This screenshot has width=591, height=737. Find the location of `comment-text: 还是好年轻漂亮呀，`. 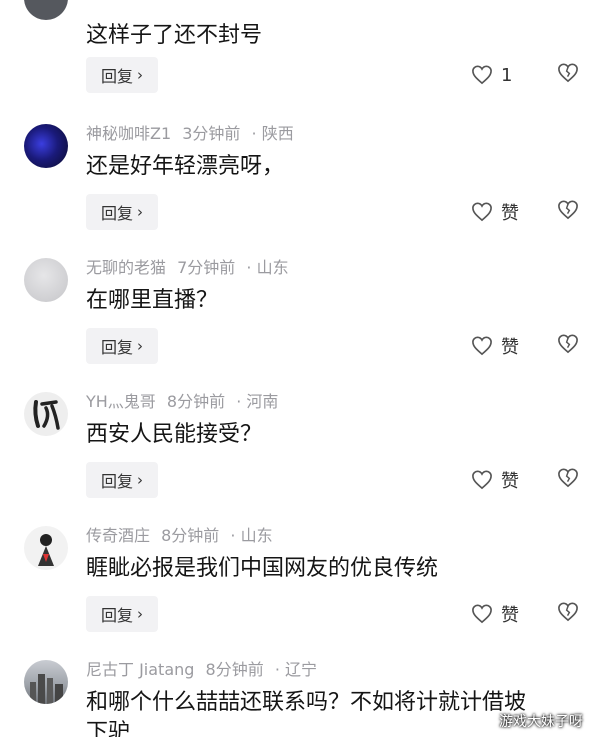

comment-text: 还是好年轻漂亮呀， is located at coordinates (185, 166).